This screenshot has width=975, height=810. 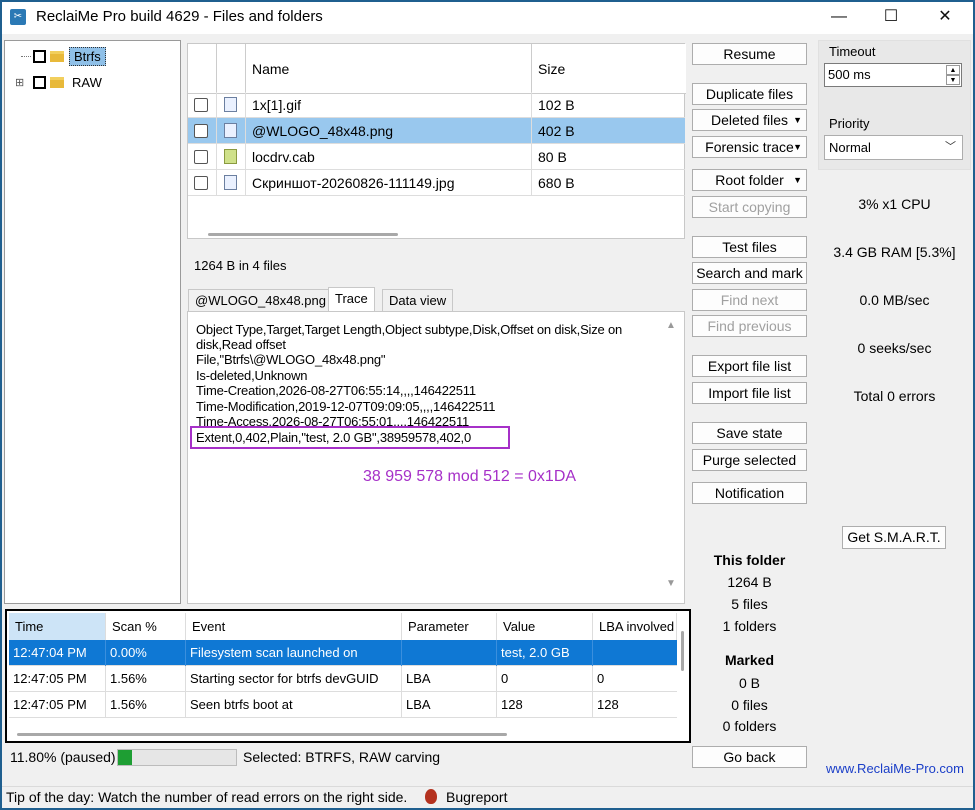 What do you see at coordinates (87, 82) in the screenshot?
I see `tree-item-label: RAW` at bounding box center [87, 82].